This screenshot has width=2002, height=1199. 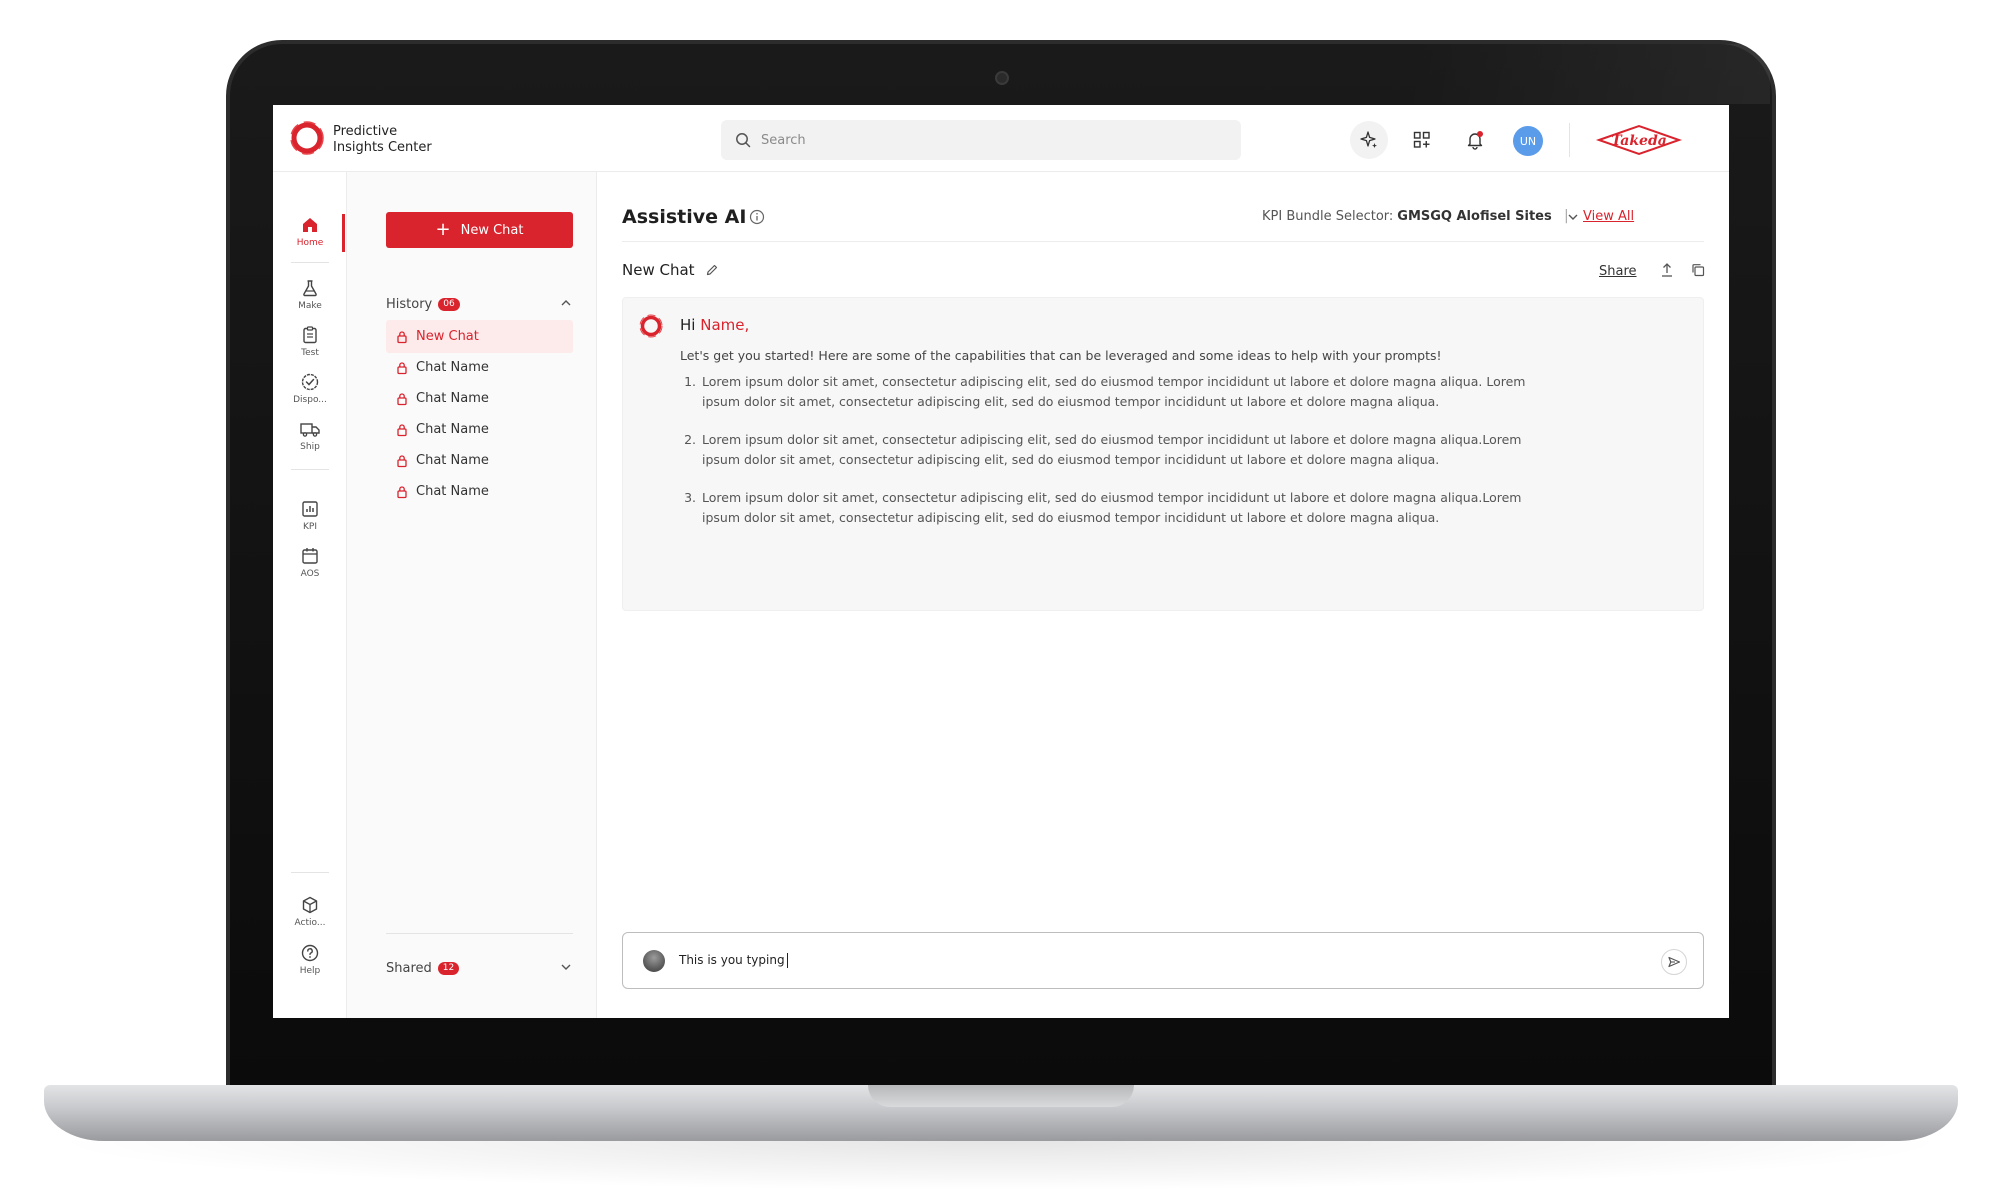 What do you see at coordinates (654, 961) in the screenshot?
I see `composer-avatar` at bounding box center [654, 961].